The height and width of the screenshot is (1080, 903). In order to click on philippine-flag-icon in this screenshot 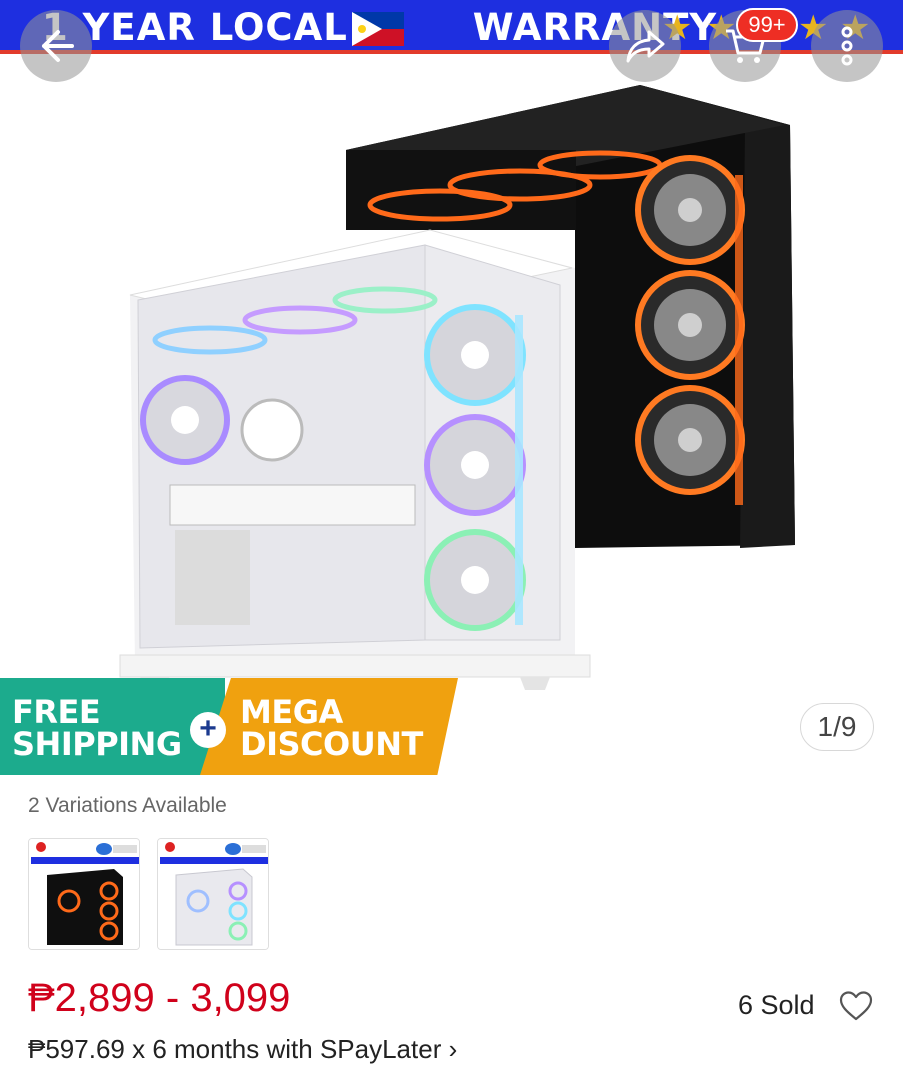, I will do `click(378, 29)`.